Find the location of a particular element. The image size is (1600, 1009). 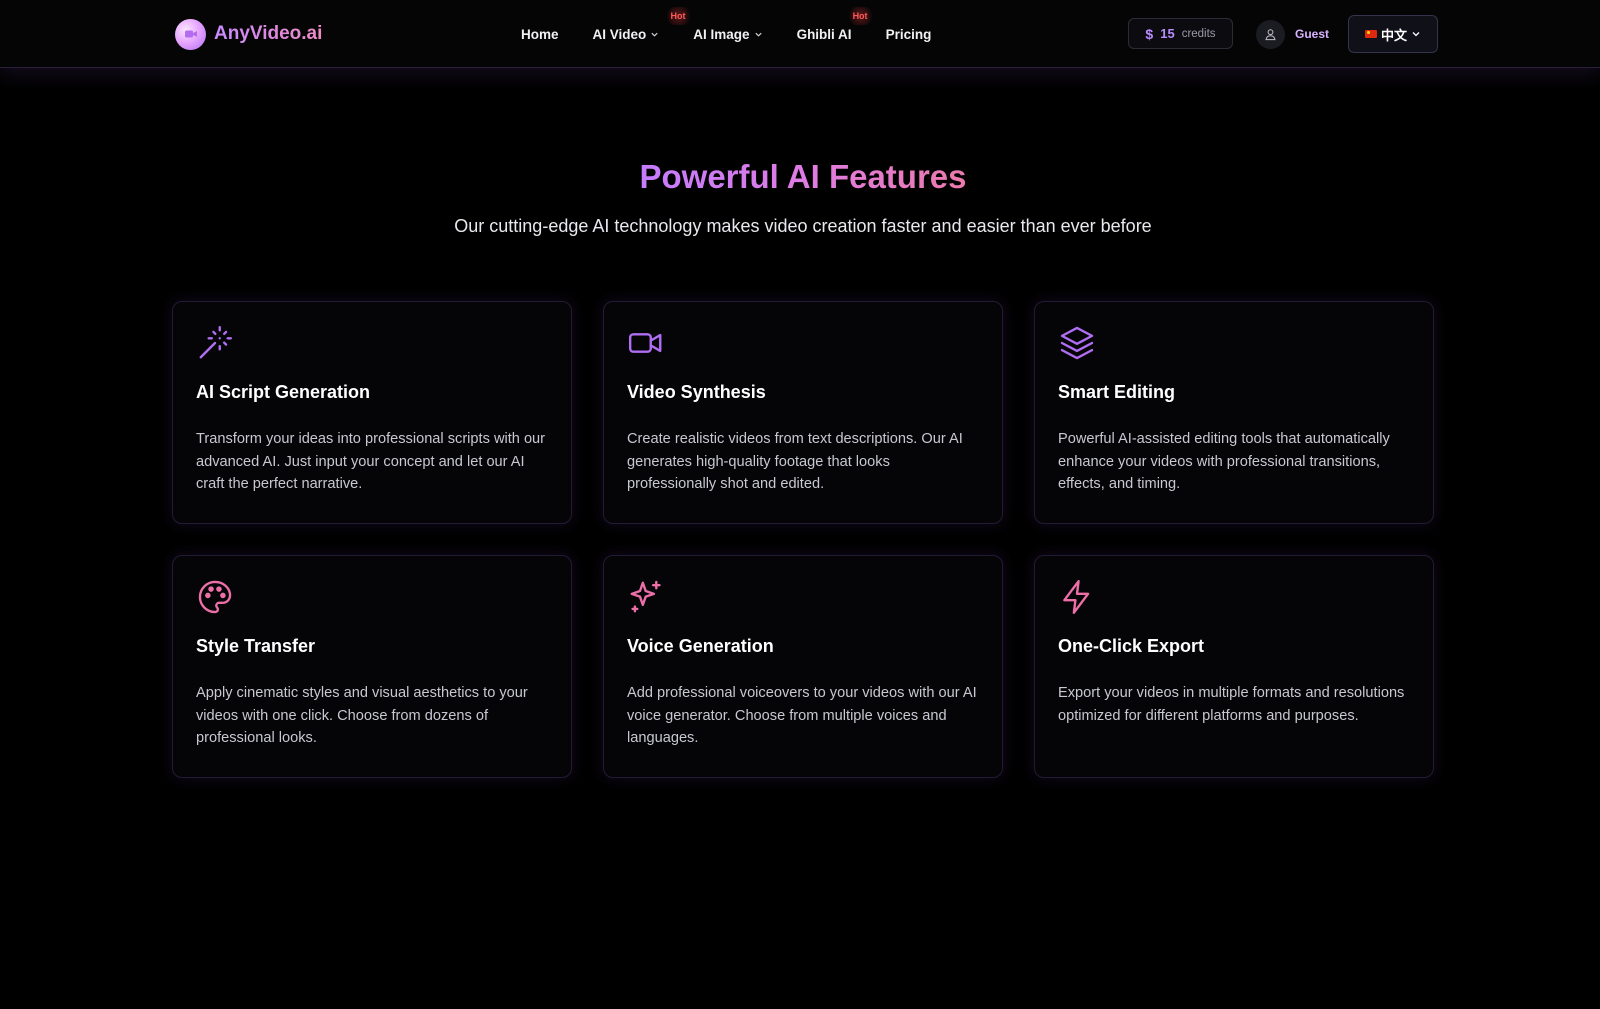

credits-label: credits is located at coordinates (1198, 33).